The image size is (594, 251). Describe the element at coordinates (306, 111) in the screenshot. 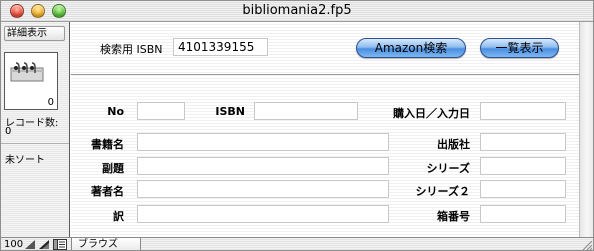

I see `isbn-field` at that location.